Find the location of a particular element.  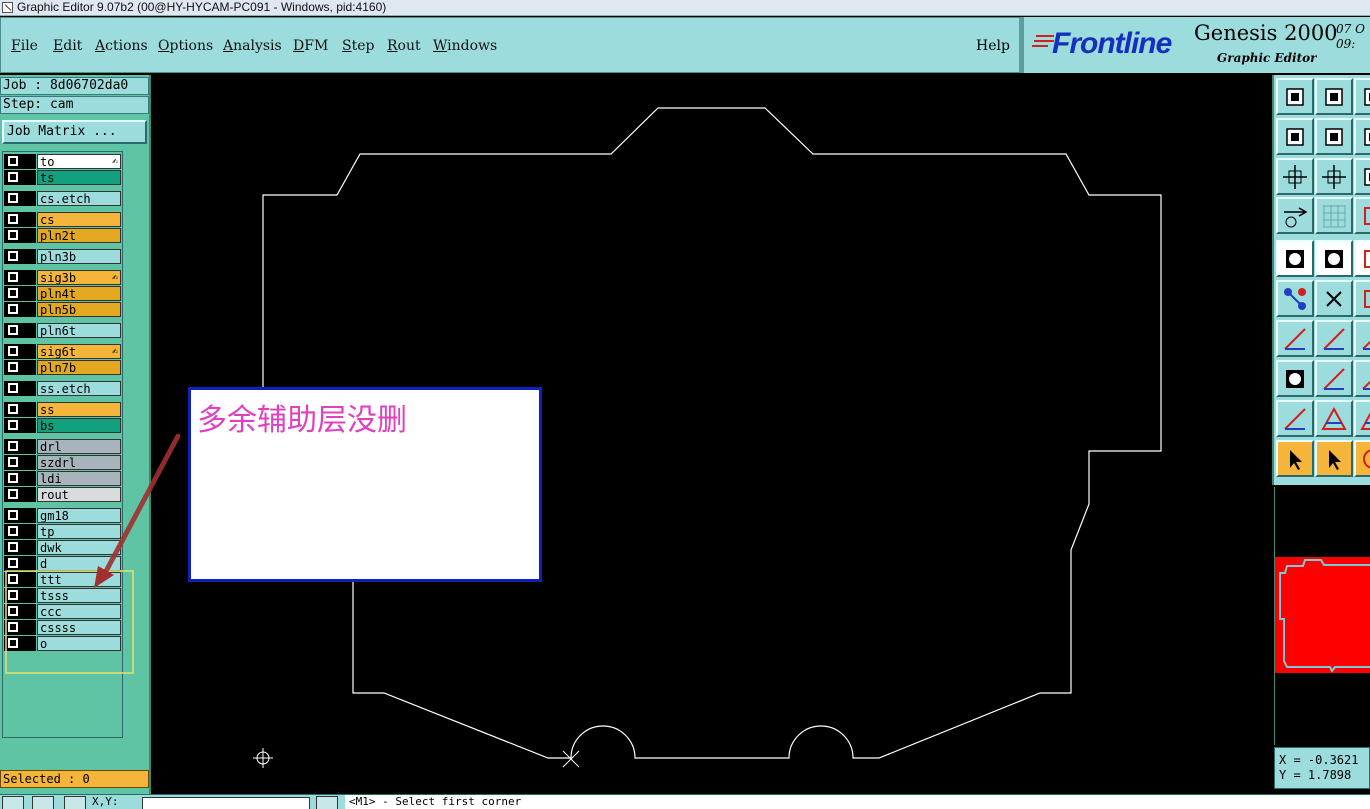

layer-name: d is located at coordinates (79, 563).